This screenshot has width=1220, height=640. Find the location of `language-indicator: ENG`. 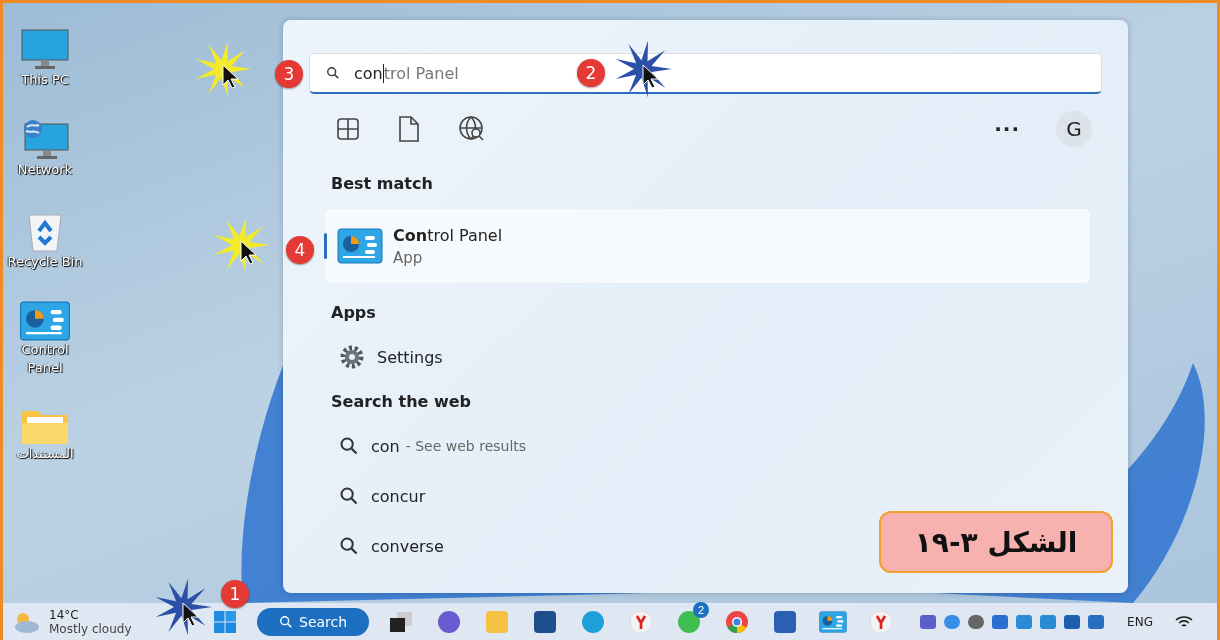

language-indicator: ENG is located at coordinates (1140, 621).